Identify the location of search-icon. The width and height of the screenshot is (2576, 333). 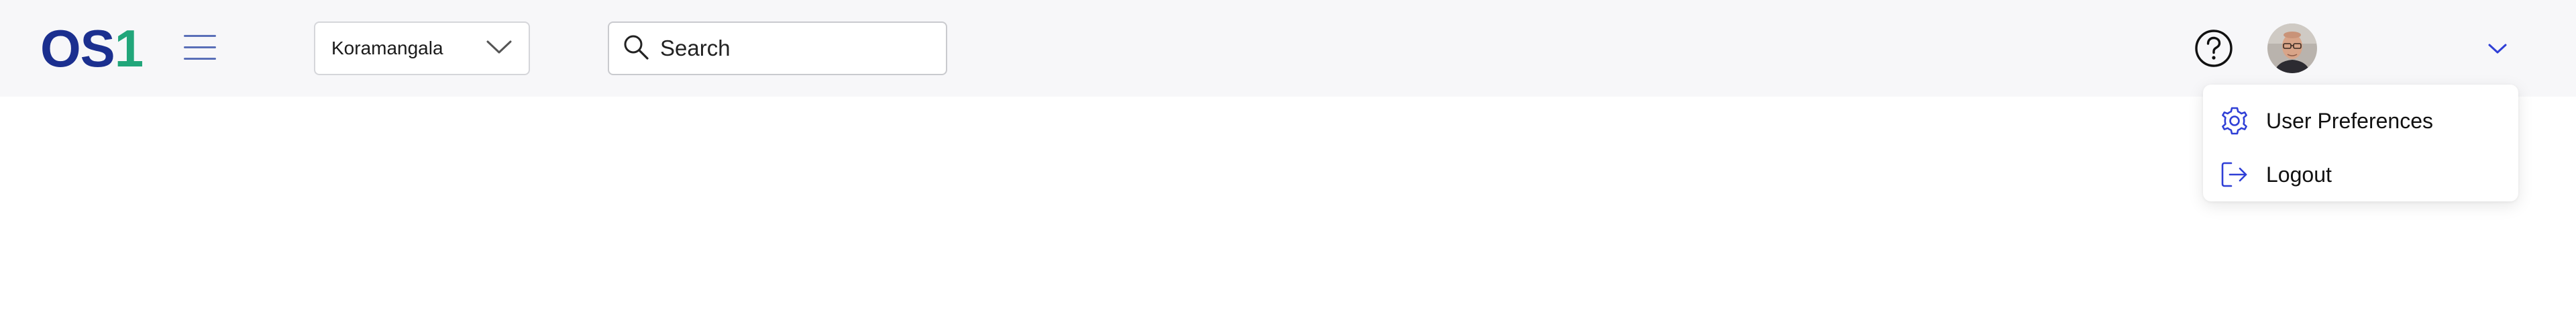
(636, 49).